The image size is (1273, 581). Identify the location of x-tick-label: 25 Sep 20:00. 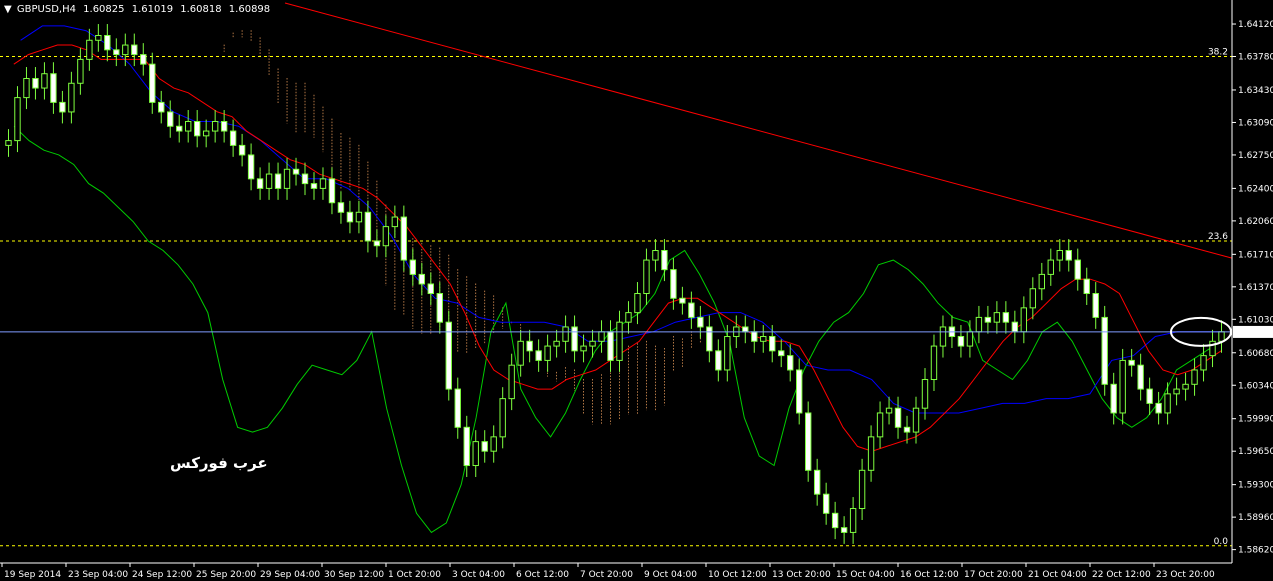
(226, 575).